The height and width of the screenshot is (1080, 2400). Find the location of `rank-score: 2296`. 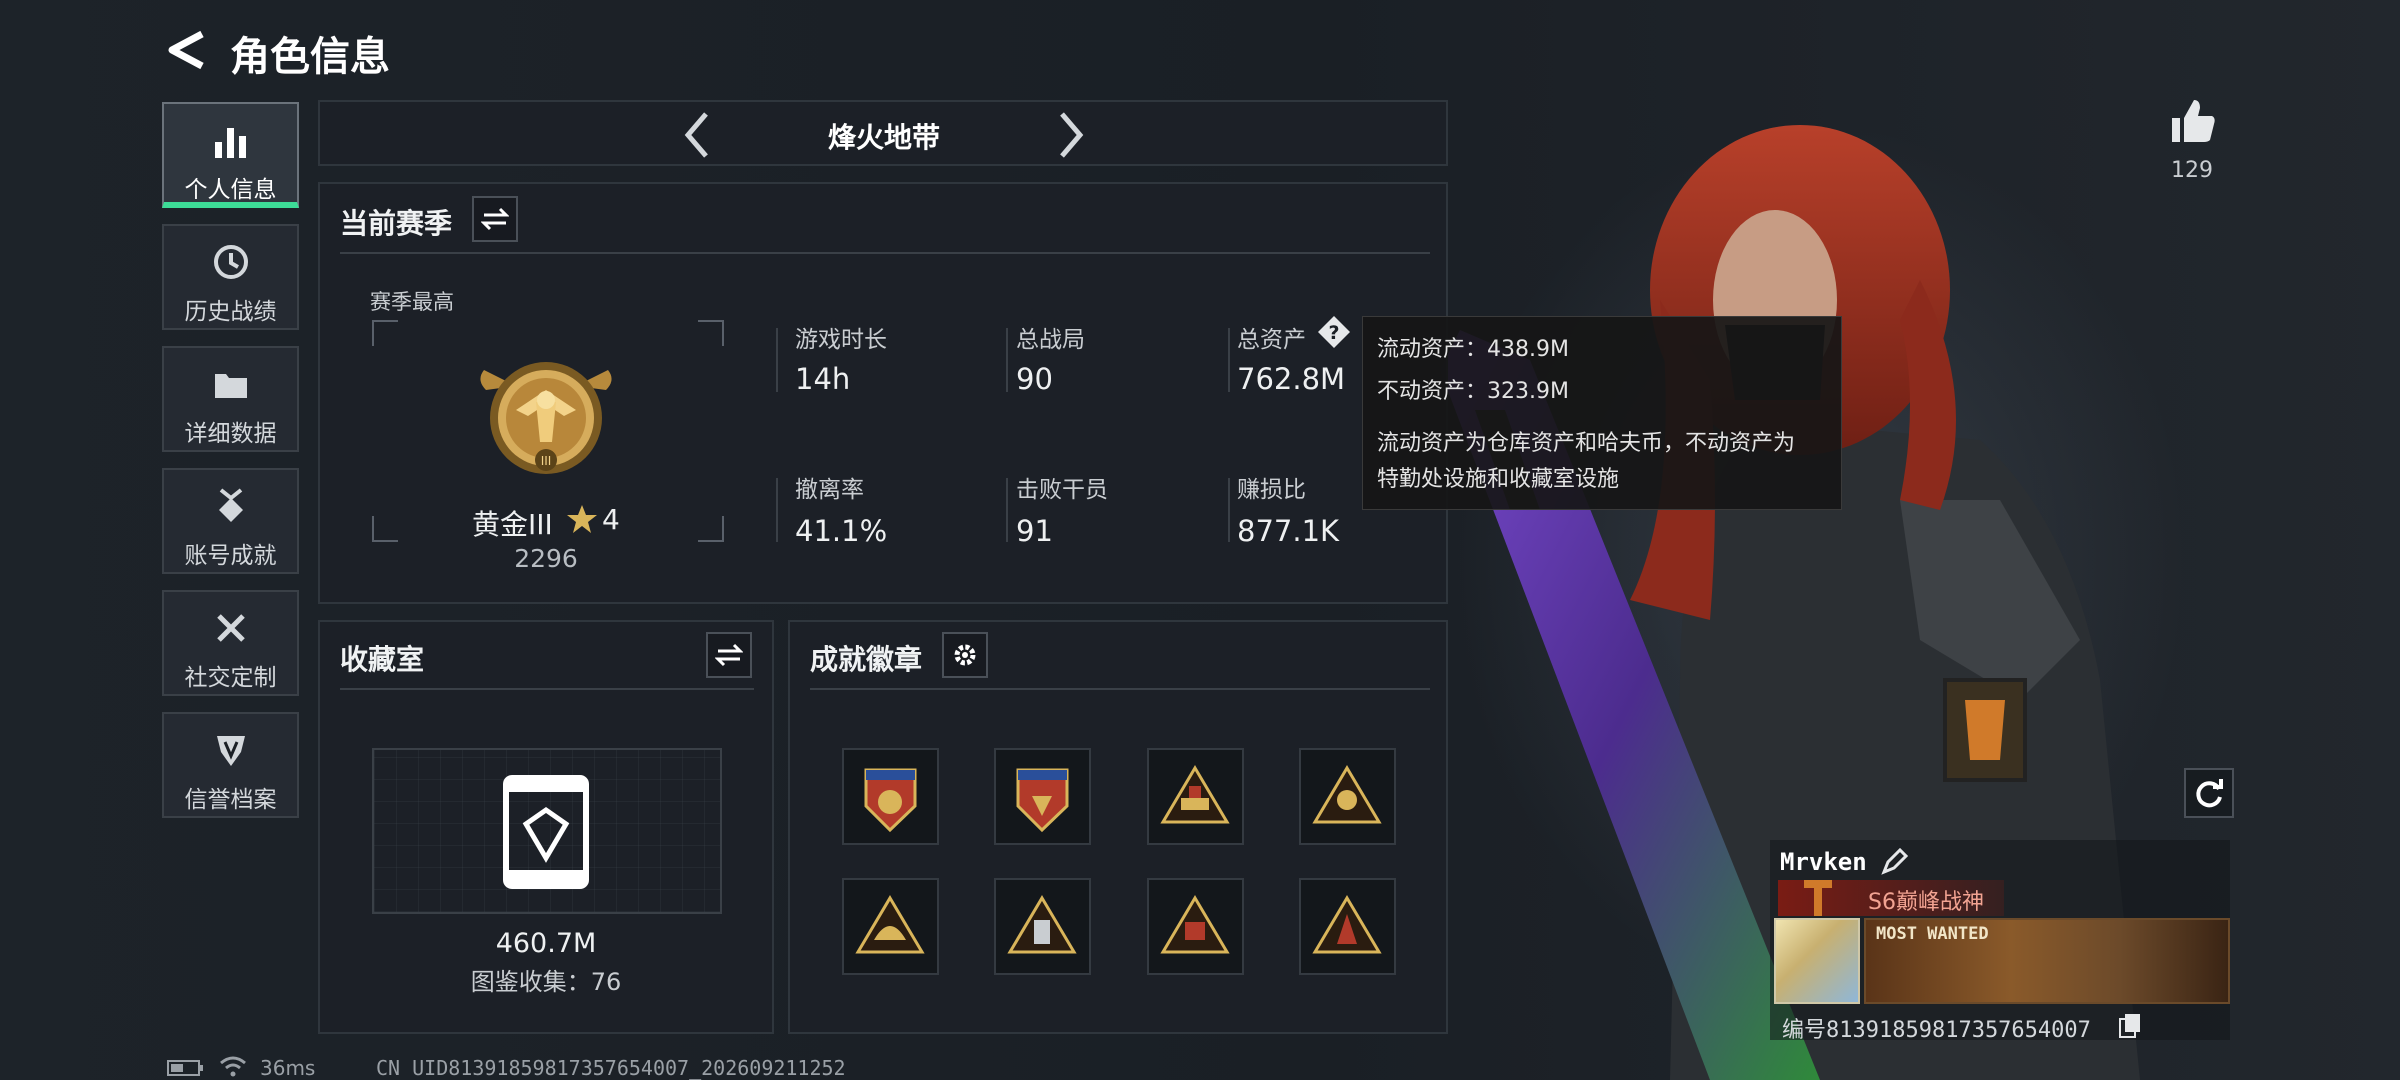

rank-score: 2296 is located at coordinates (546, 558).